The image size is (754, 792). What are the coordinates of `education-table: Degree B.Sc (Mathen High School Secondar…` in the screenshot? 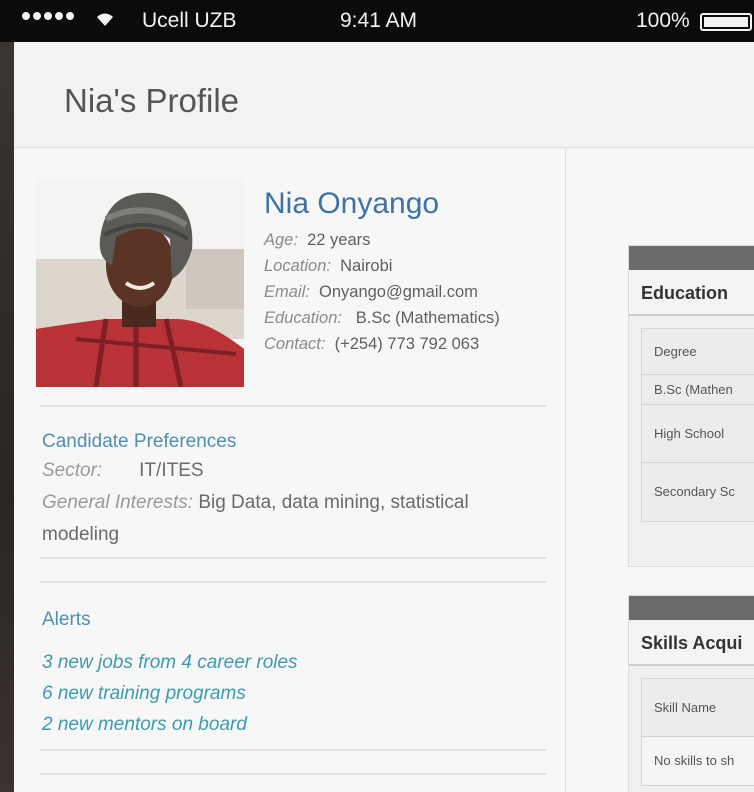 It's located at (697, 425).